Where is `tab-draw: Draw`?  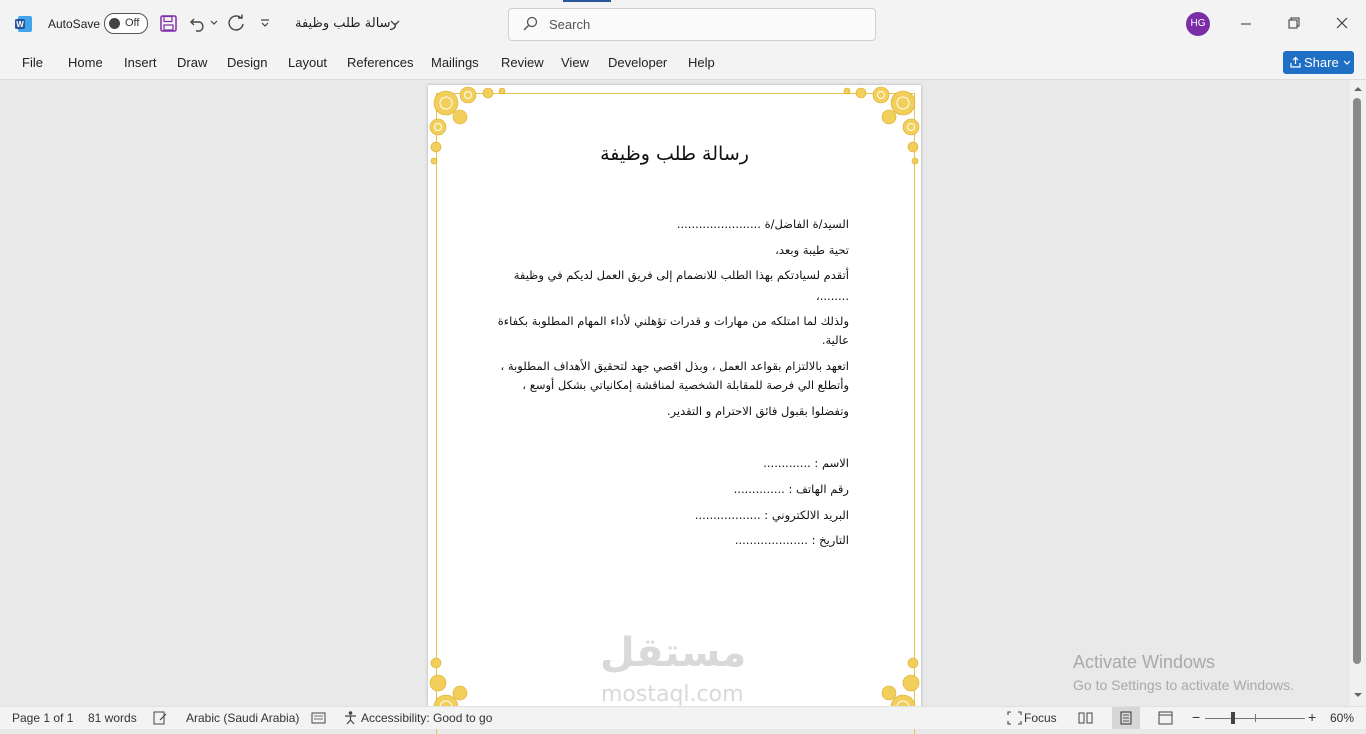
tab-draw: Draw is located at coordinates (192, 62).